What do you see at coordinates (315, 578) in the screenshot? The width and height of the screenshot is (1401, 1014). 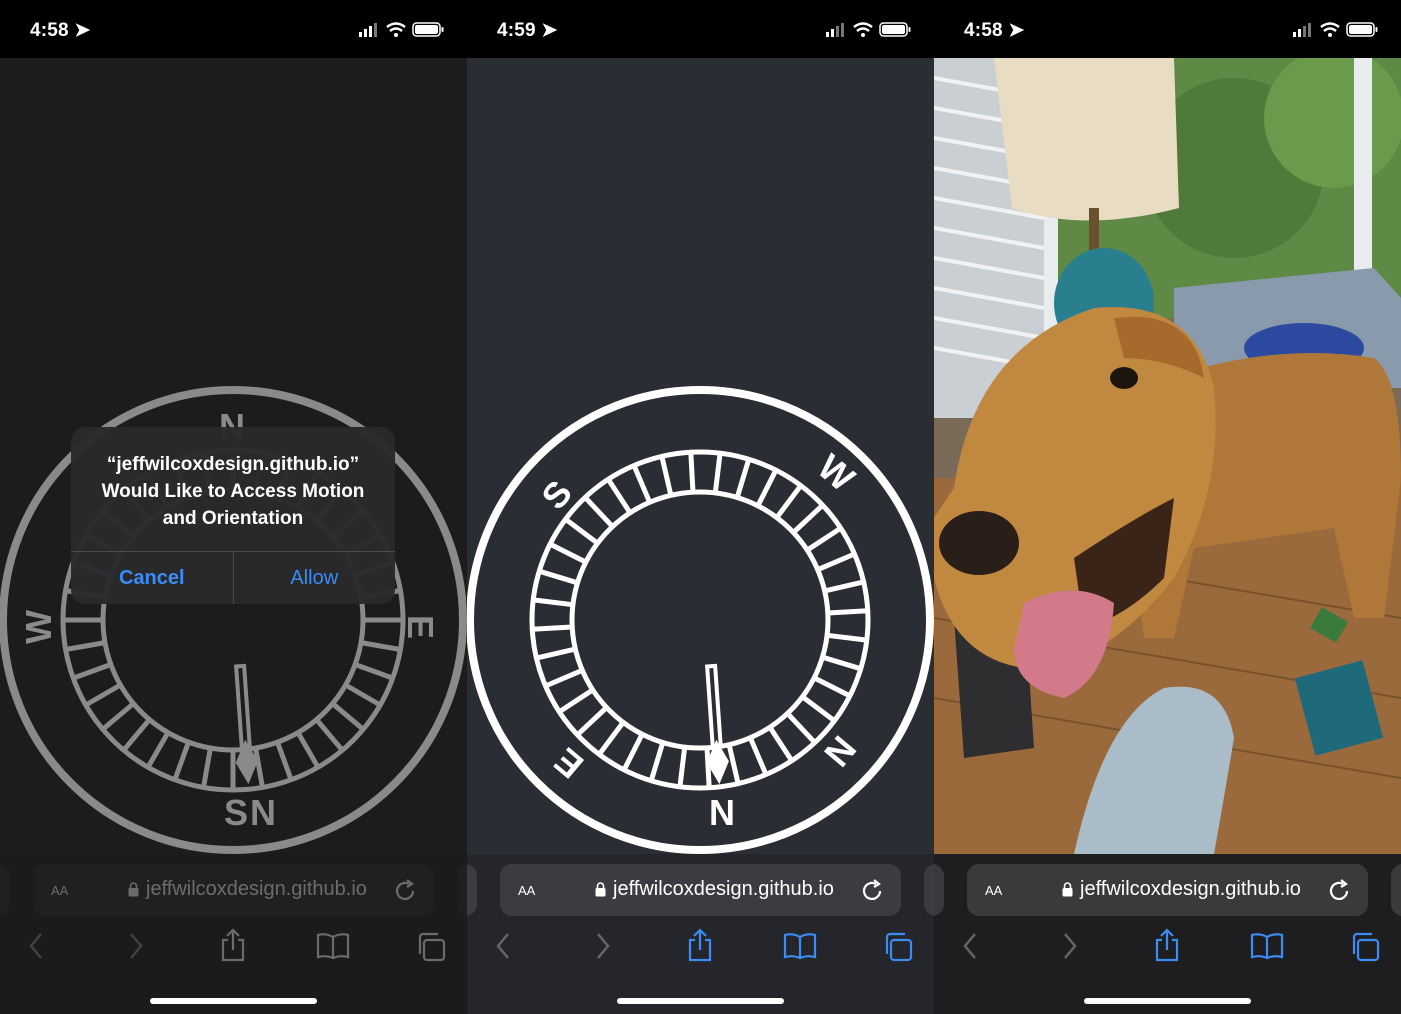 I see `allow-button: Allow` at bounding box center [315, 578].